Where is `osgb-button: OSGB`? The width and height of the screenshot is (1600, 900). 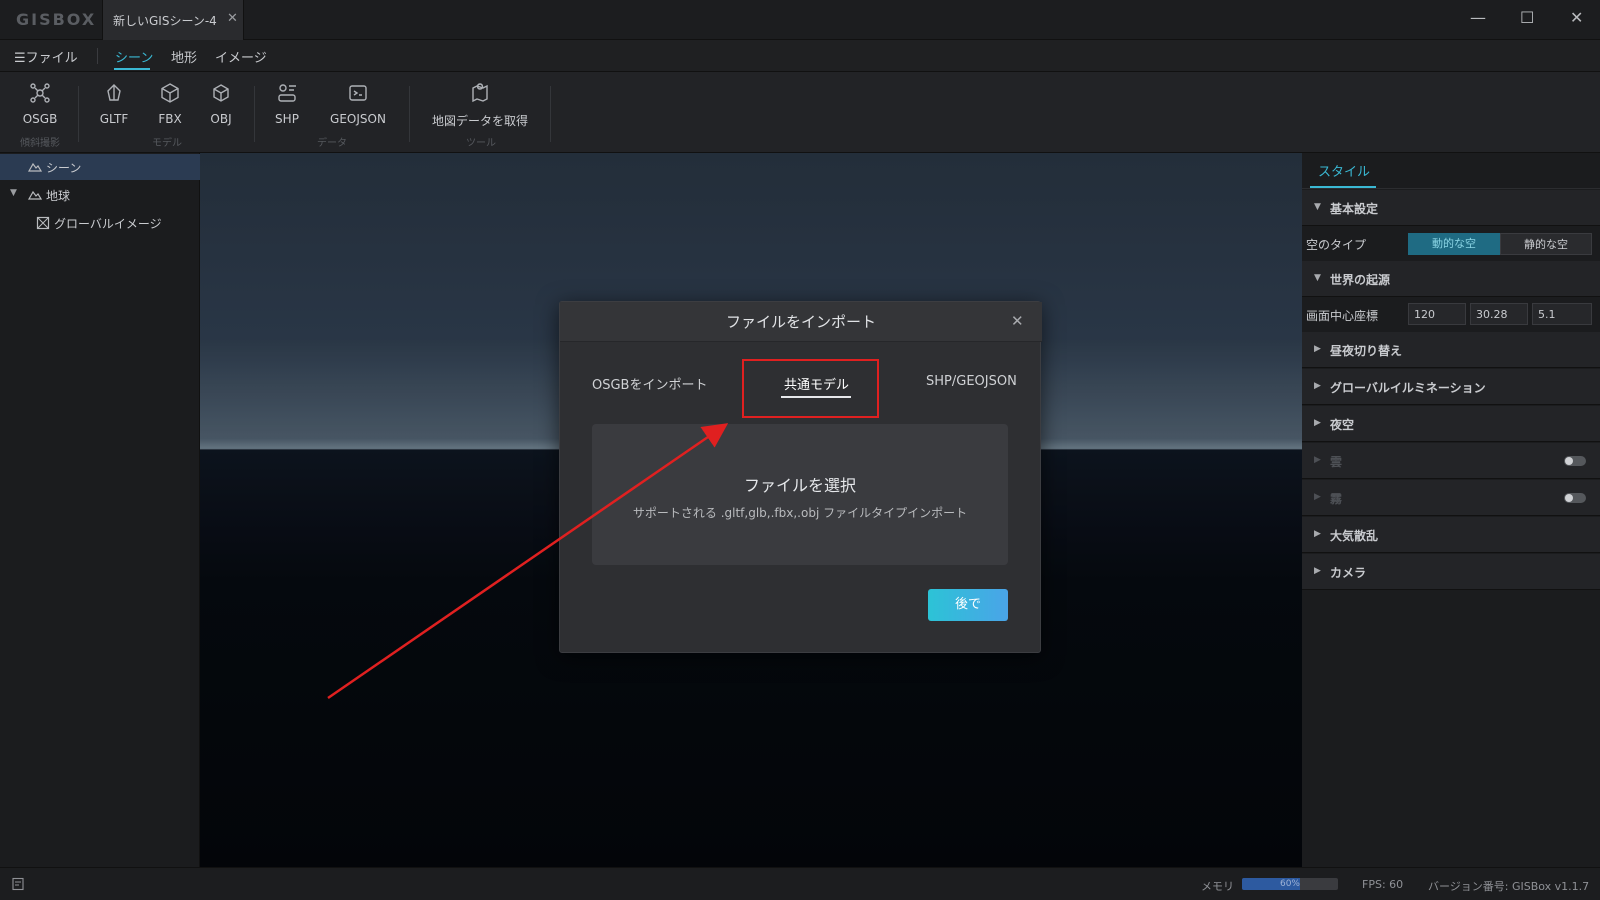
osgb-button: OSGB is located at coordinates (40, 104).